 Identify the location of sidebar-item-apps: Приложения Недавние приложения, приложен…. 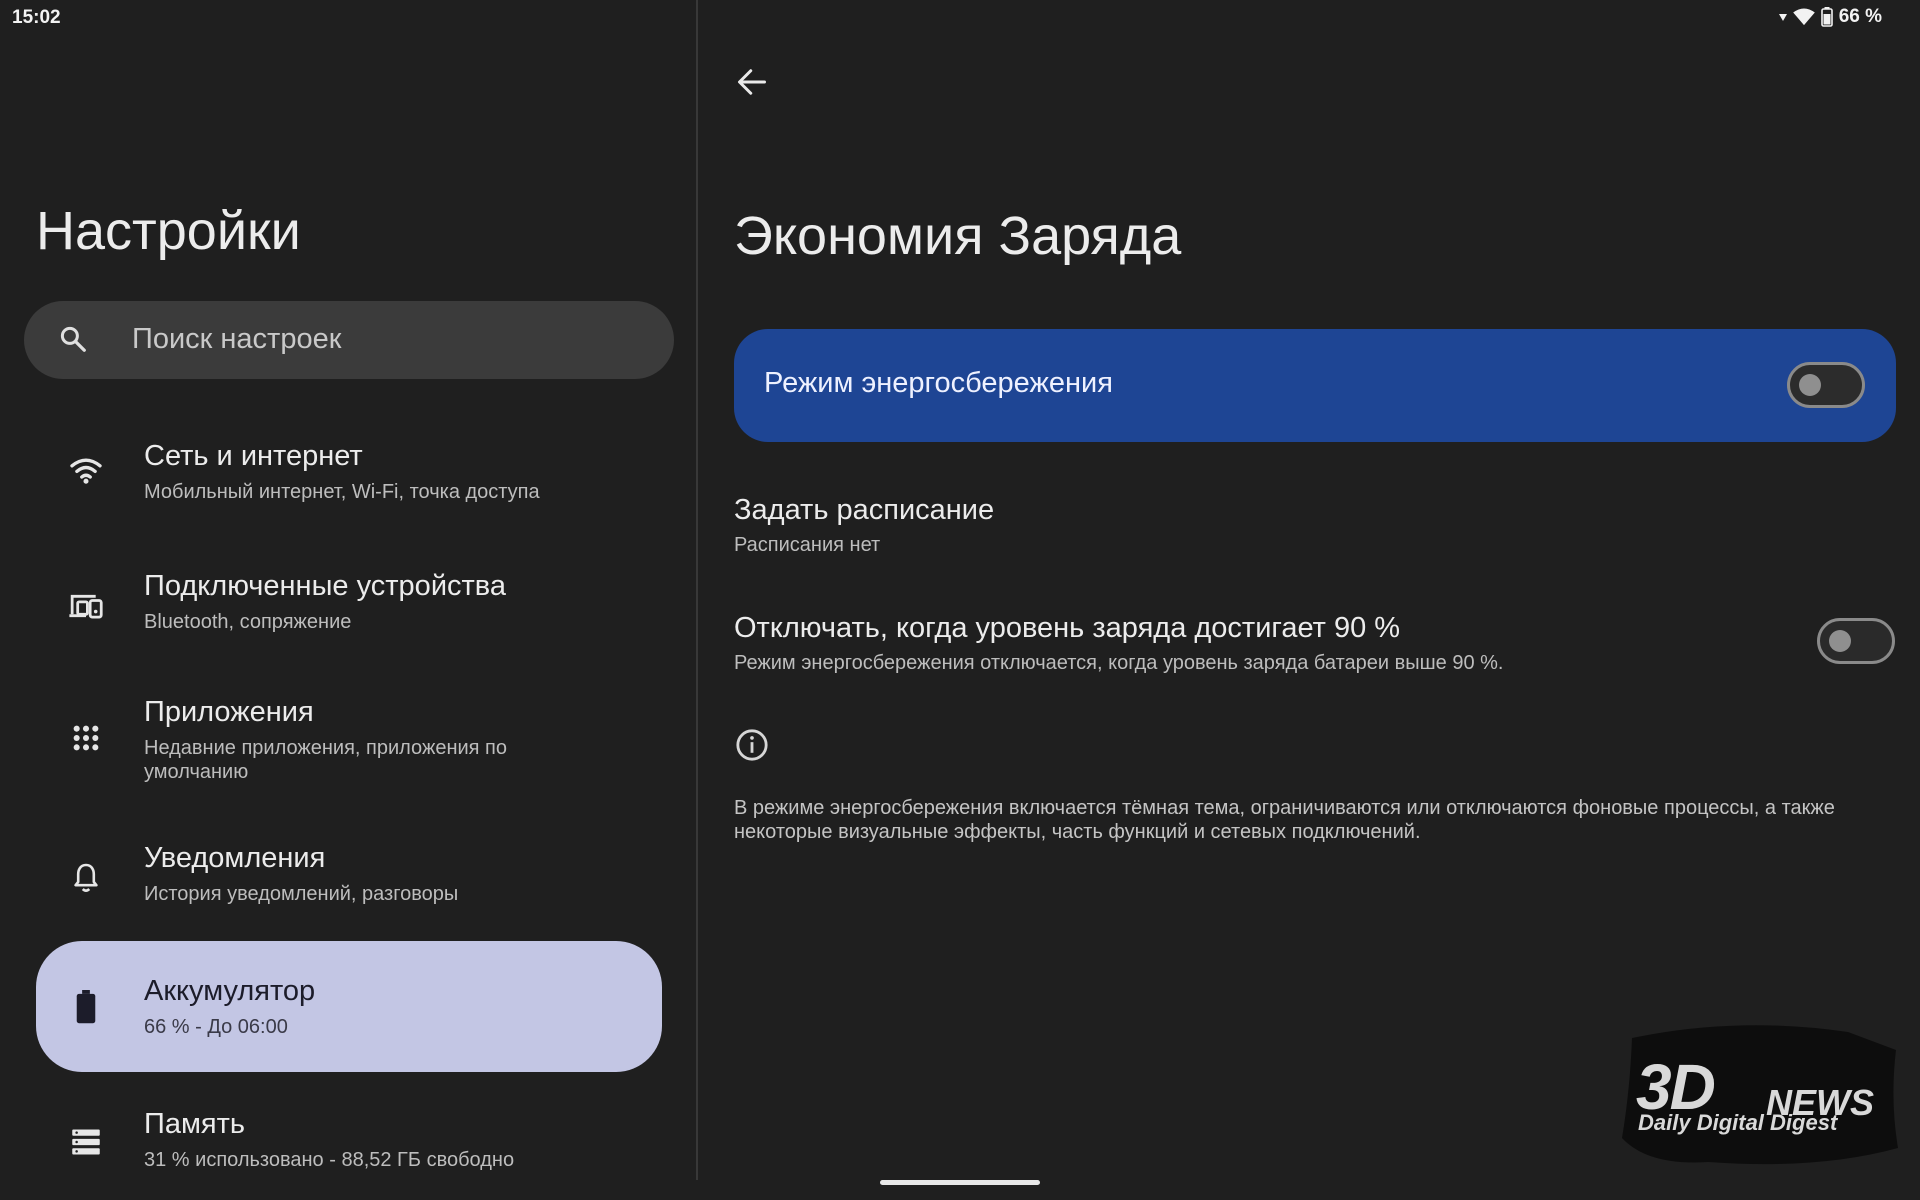
(349, 746).